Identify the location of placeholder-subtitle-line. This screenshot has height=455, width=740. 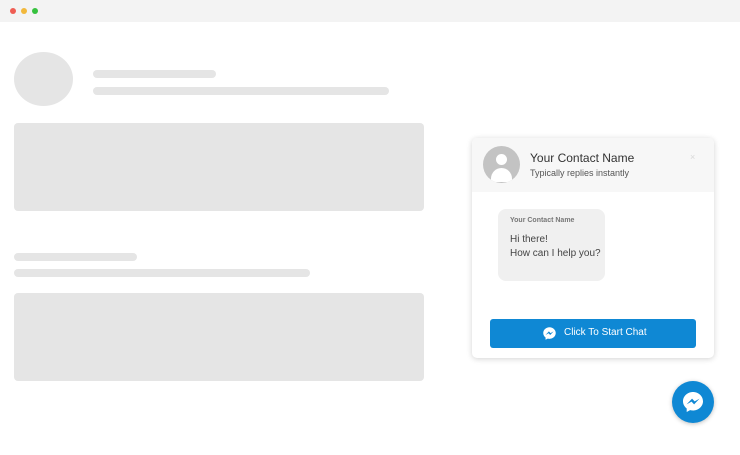
(241, 91).